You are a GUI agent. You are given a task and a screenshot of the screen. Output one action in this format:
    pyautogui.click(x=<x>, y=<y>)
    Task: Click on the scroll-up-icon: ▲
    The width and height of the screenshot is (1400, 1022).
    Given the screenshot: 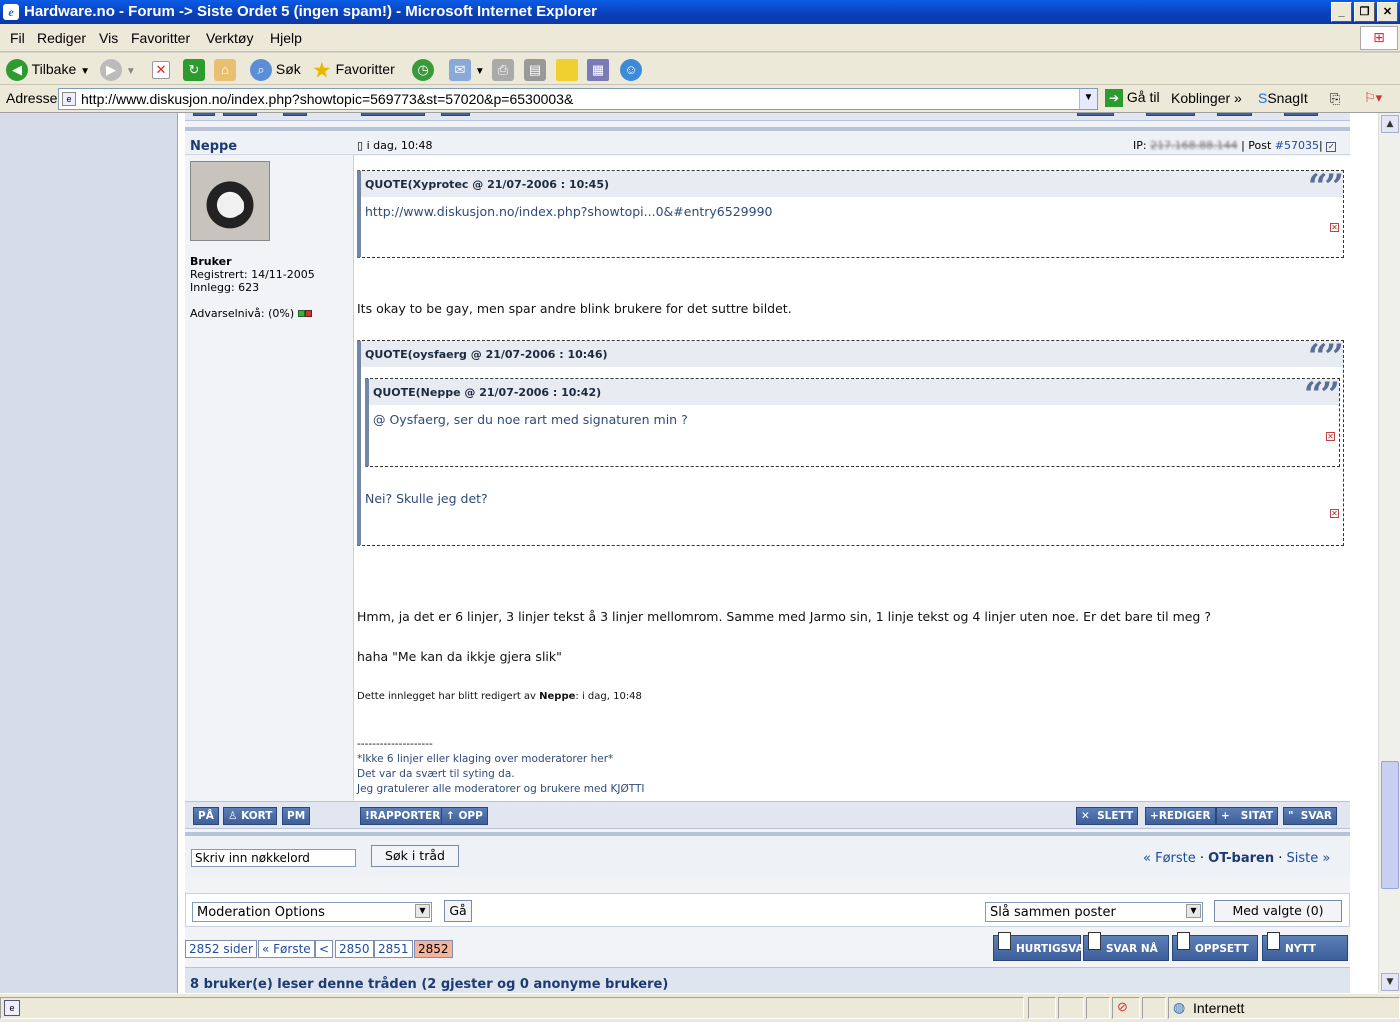 What is the action you would take?
    pyautogui.click(x=1390, y=124)
    